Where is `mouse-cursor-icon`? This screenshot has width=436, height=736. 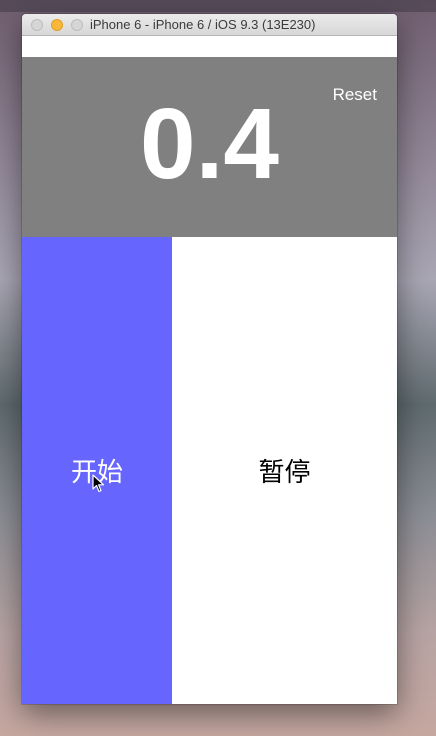 mouse-cursor-icon is located at coordinates (98, 483).